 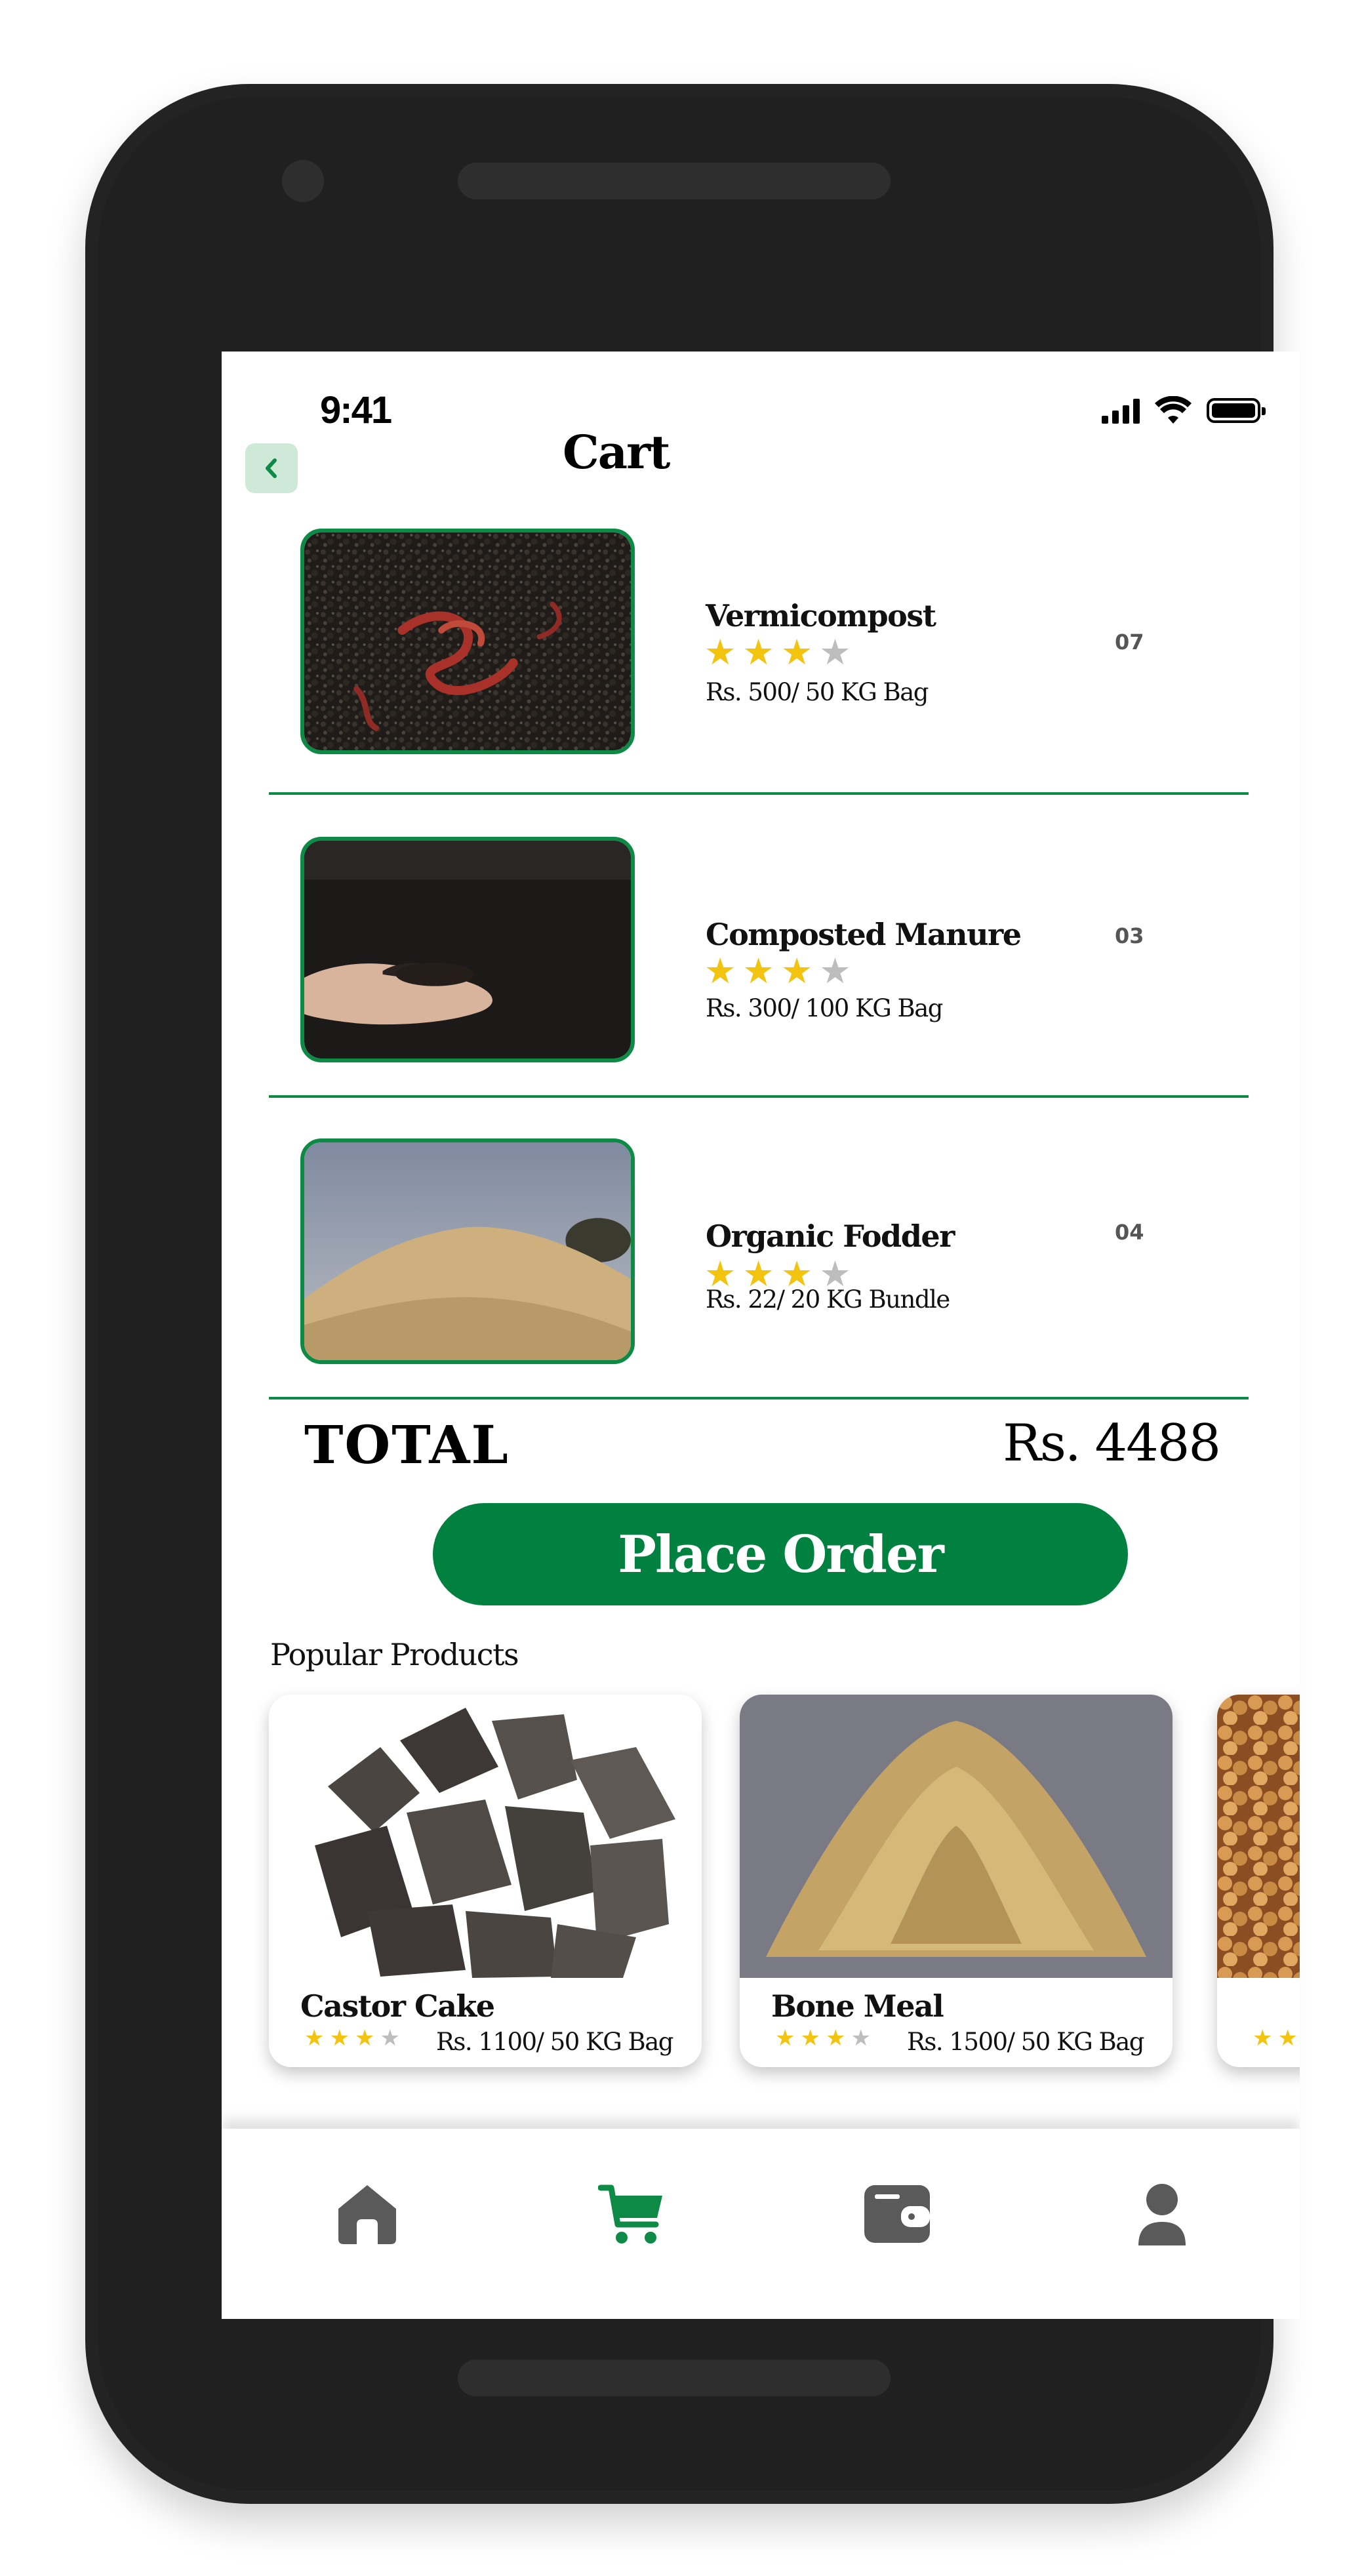 I want to click on place-order-button: Place Order, so click(x=780, y=1554).